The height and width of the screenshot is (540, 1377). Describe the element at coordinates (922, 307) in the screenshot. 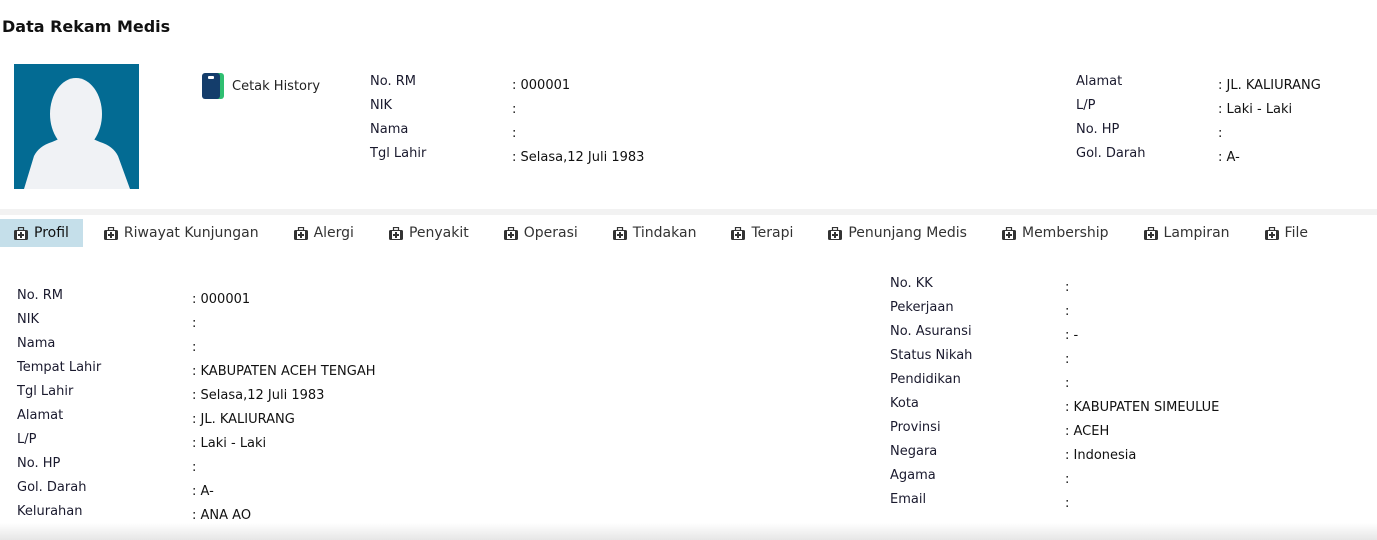

I see `field-label: Pekerjaan` at that location.